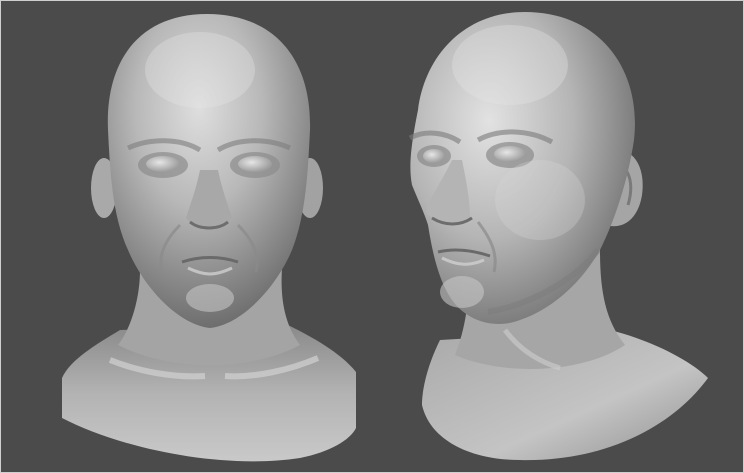 Image resolution: width=744 pixels, height=473 pixels. What do you see at coordinates (210, 298) in the screenshot?
I see `chin-front` at bounding box center [210, 298].